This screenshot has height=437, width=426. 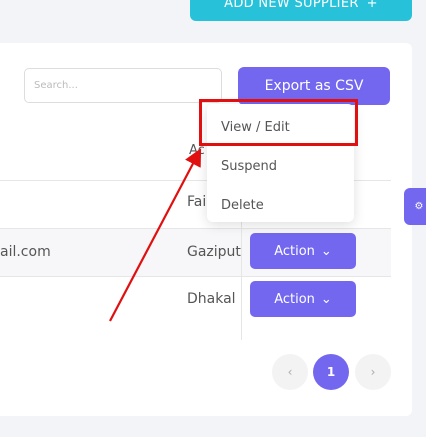 I want to click on page-number: 1, so click(x=331, y=372).